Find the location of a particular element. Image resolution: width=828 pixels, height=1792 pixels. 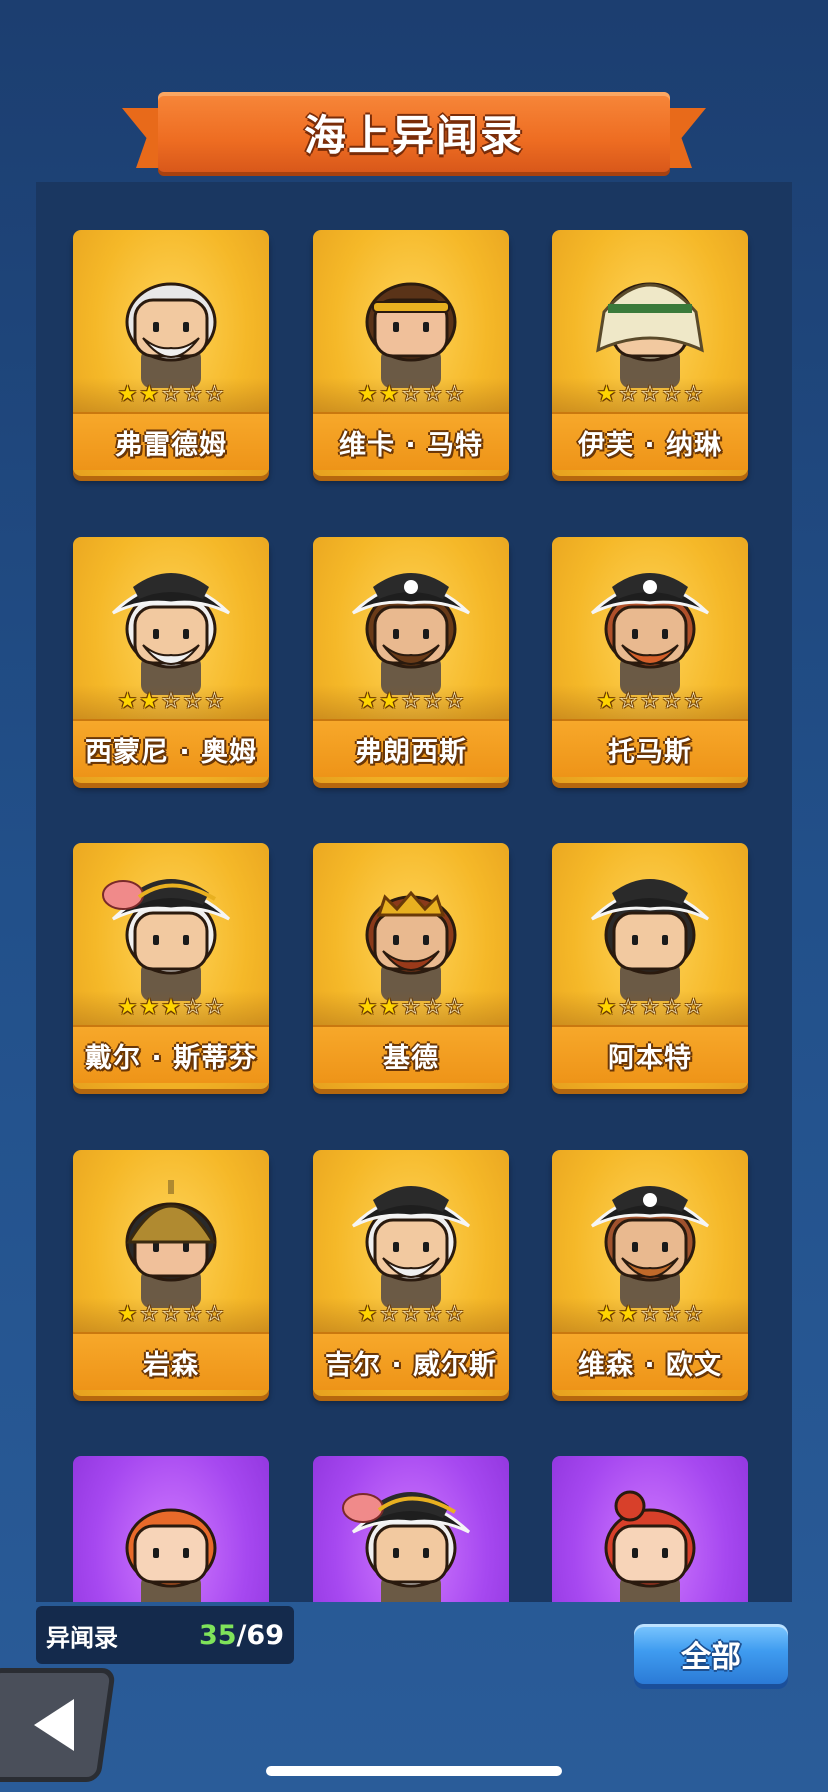

card-nameplate: 戴尔 · 斯蒂芬 is located at coordinates (171, 1054).